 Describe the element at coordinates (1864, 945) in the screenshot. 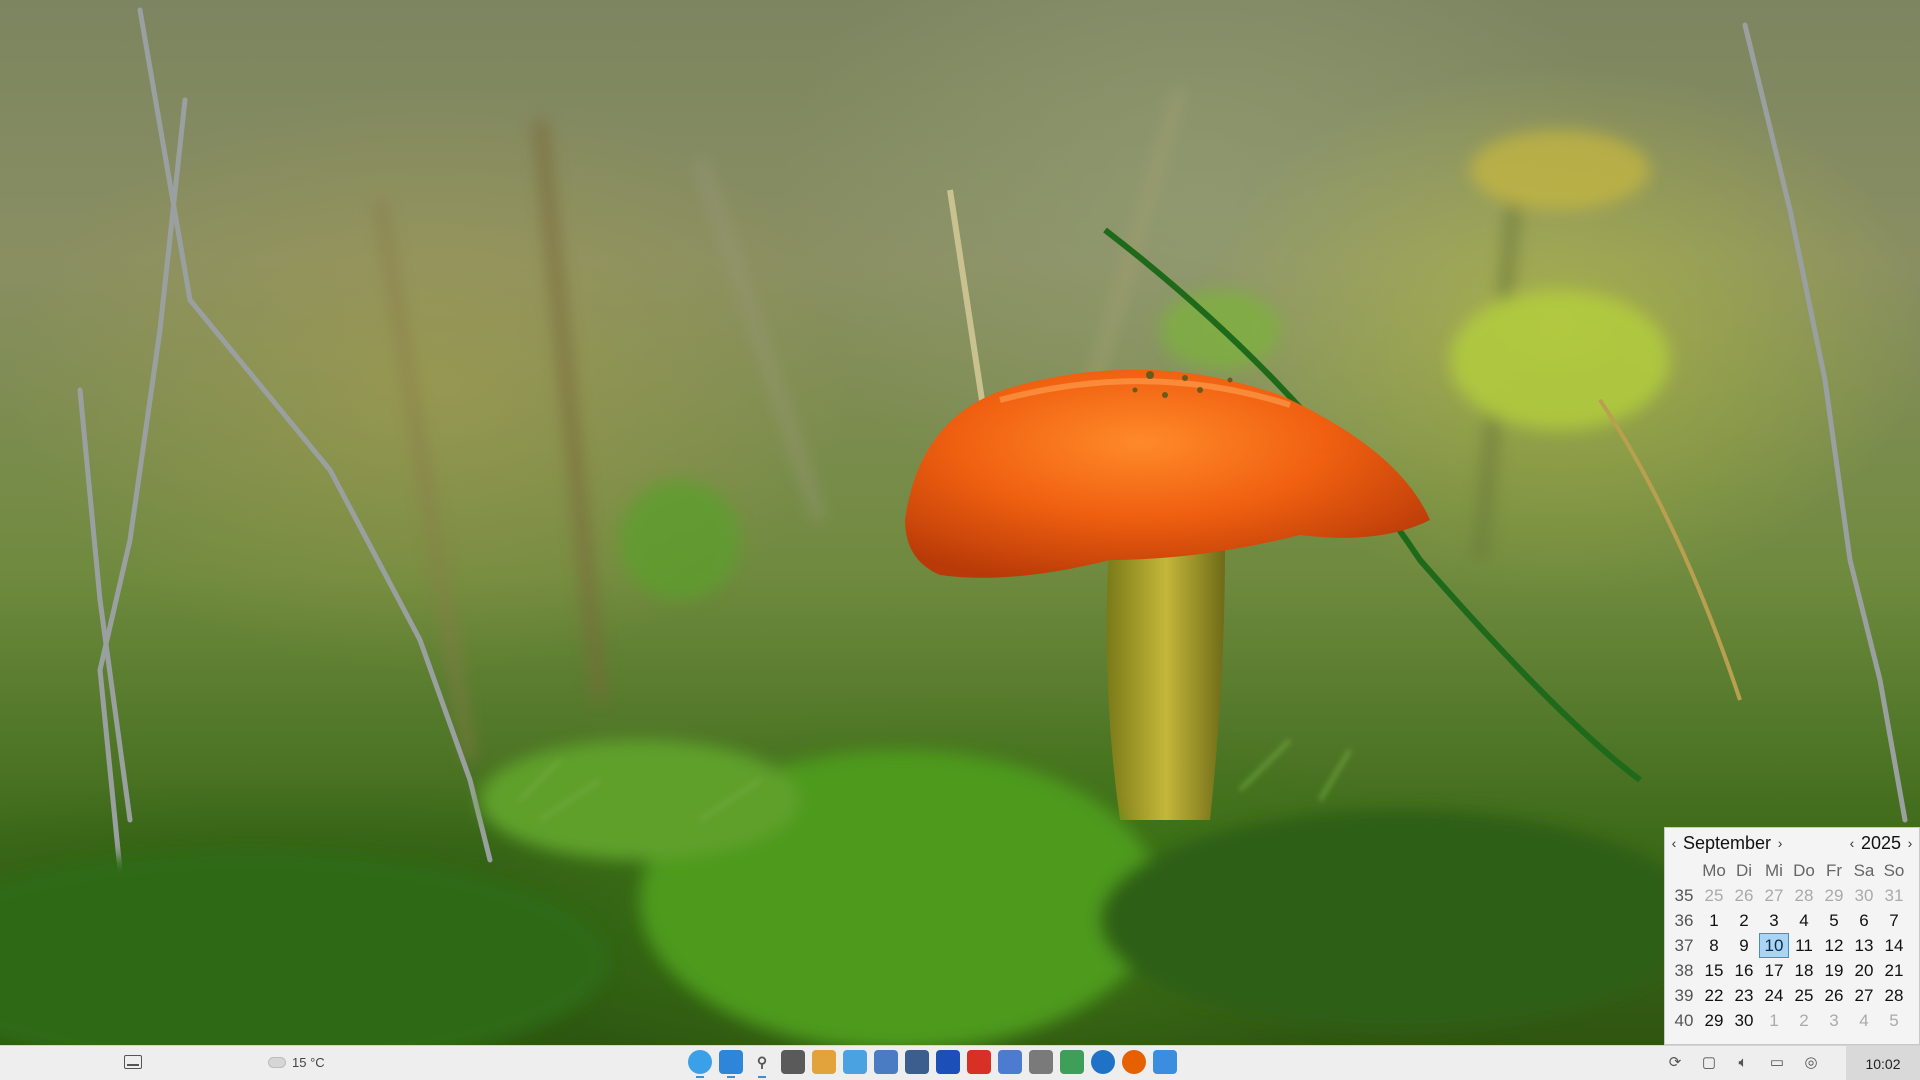

I see `calendar-day: 13` at that location.